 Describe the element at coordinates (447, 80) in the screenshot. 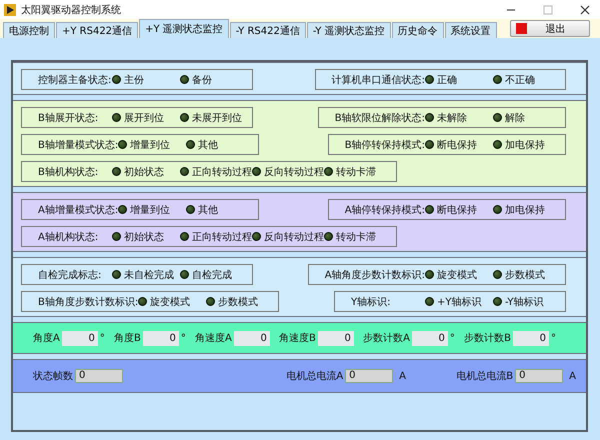

I see `led-label: 正确` at that location.